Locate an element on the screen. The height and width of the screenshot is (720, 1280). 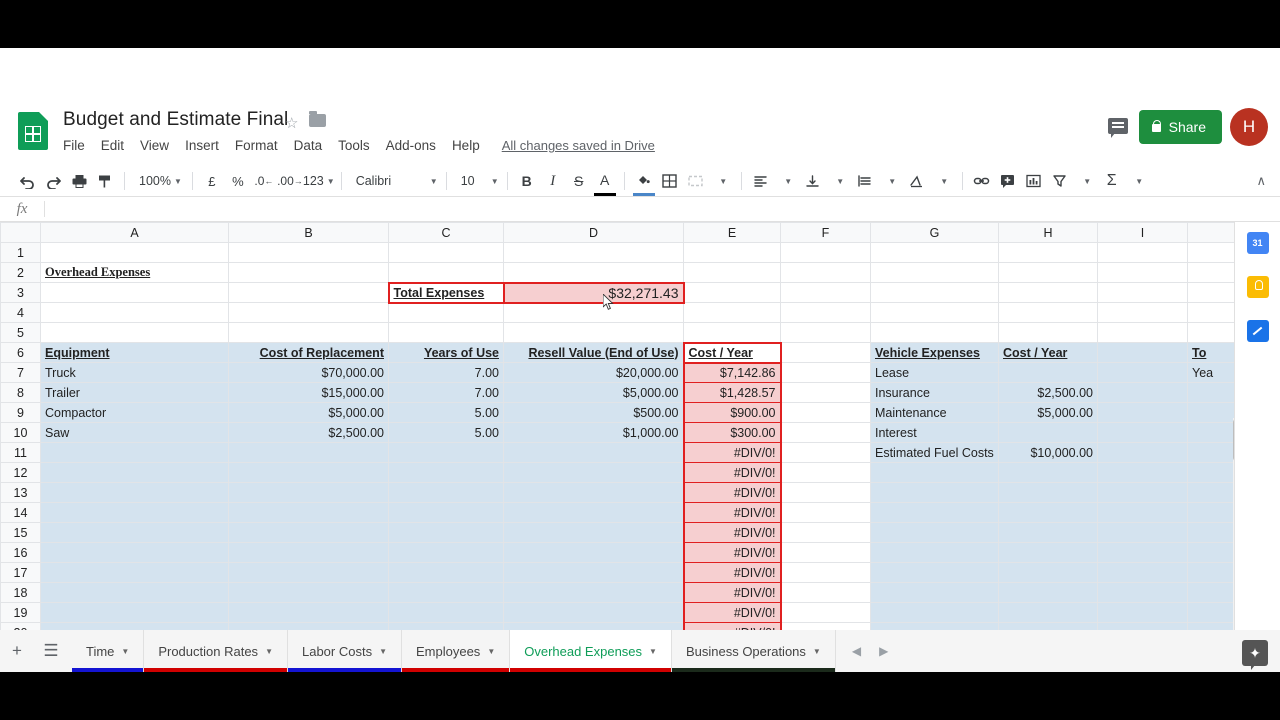
cell-C10: 5.00 is located at coordinates (446, 432).